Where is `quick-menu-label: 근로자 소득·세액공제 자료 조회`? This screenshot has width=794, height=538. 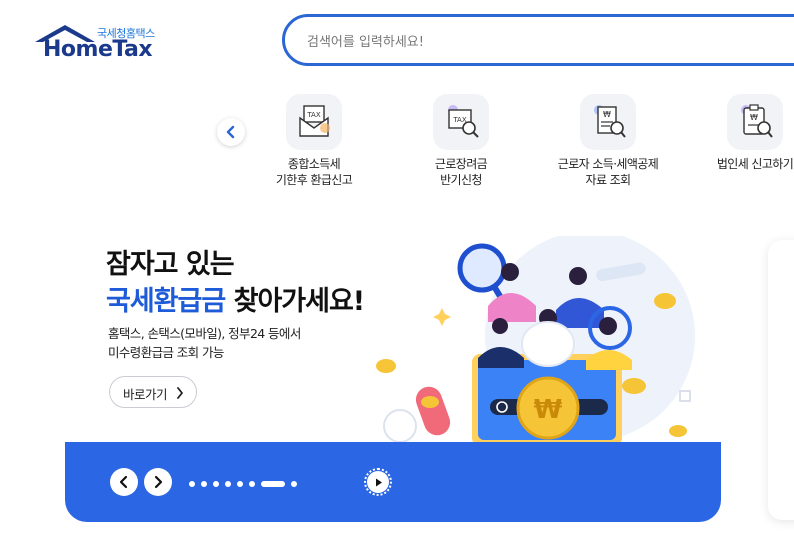 quick-menu-label: 근로자 소득·세액공제 자료 조회 is located at coordinates (608, 172).